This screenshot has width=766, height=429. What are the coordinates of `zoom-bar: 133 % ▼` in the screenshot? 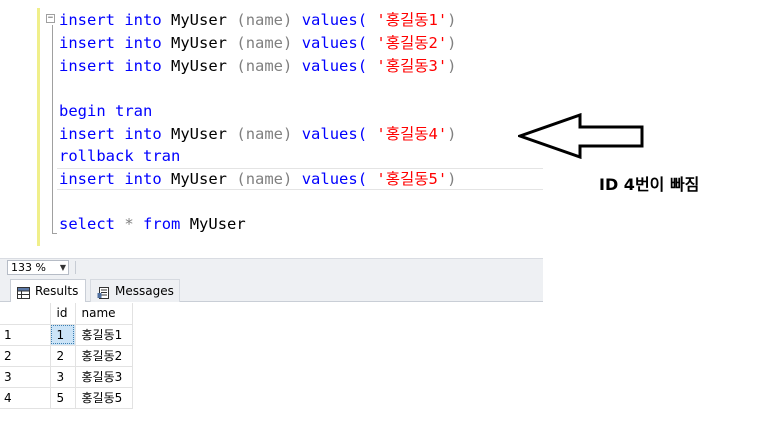 It's located at (271, 267).